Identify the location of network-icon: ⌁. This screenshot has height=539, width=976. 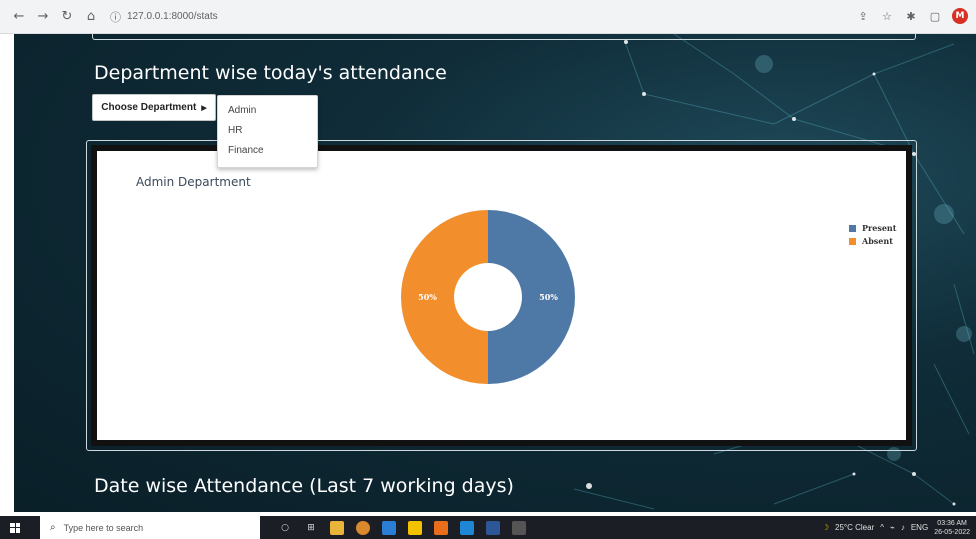
(892, 527).